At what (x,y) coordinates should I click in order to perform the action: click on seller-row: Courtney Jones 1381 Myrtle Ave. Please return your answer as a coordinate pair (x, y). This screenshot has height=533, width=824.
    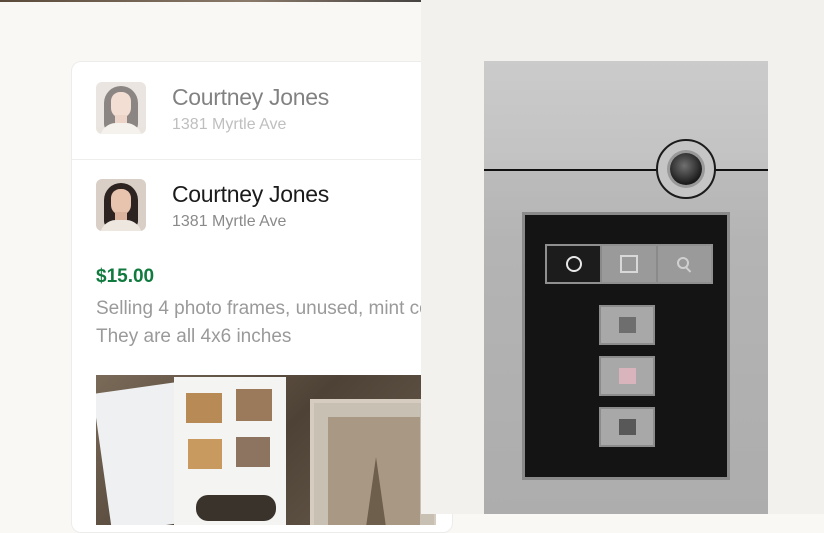
    Looking at the image, I should click on (266, 207).